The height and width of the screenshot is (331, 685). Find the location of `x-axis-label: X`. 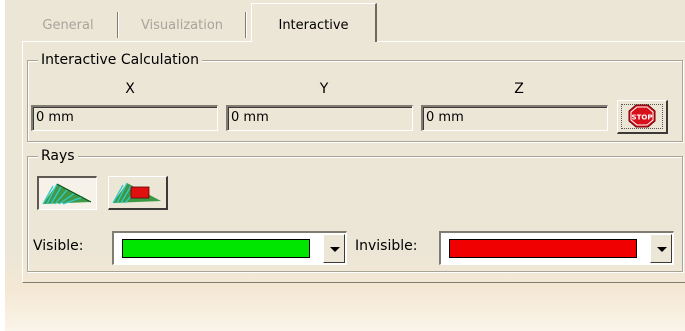

x-axis-label: X is located at coordinates (130, 89).